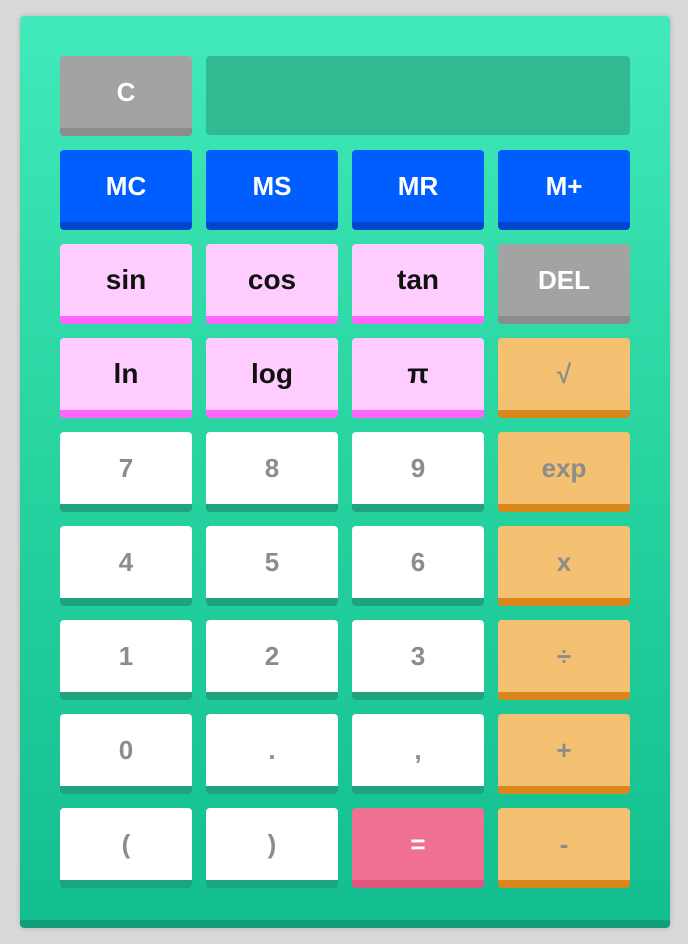 This screenshot has height=944, width=688. I want to click on digit-4-button: 4, so click(126, 566).